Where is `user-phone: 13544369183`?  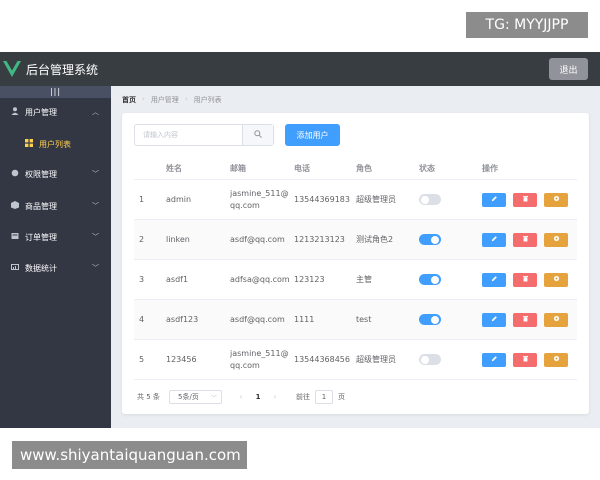
user-phone: 13544369183 is located at coordinates (322, 199).